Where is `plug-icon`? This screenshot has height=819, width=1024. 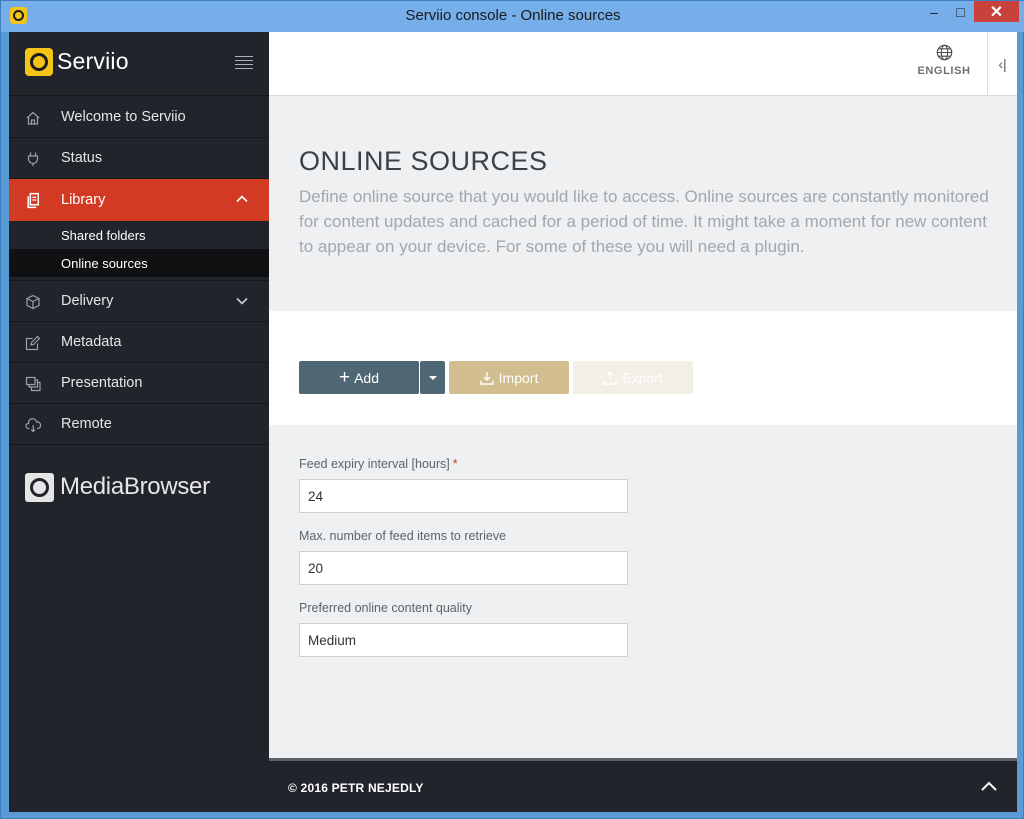 plug-icon is located at coordinates (33, 159).